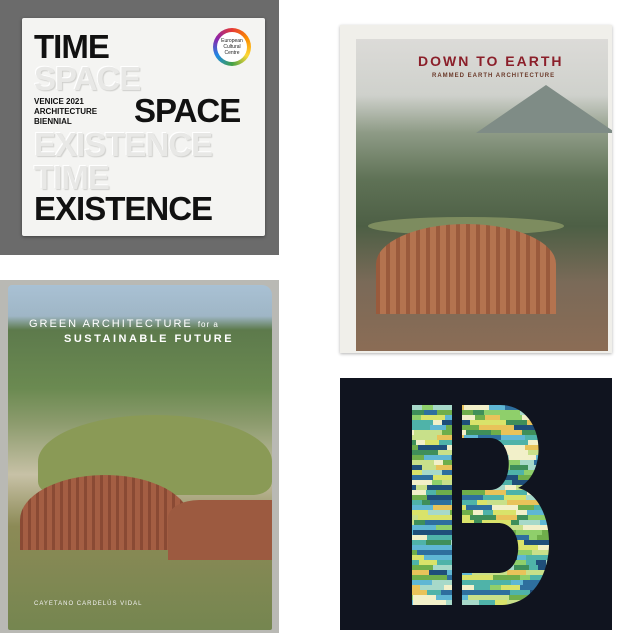 This screenshot has height=633, width=620. Describe the element at coordinates (123, 144) in the screenshot. I see `cover-word-existence-embossed: EXISTENCE` at that location.